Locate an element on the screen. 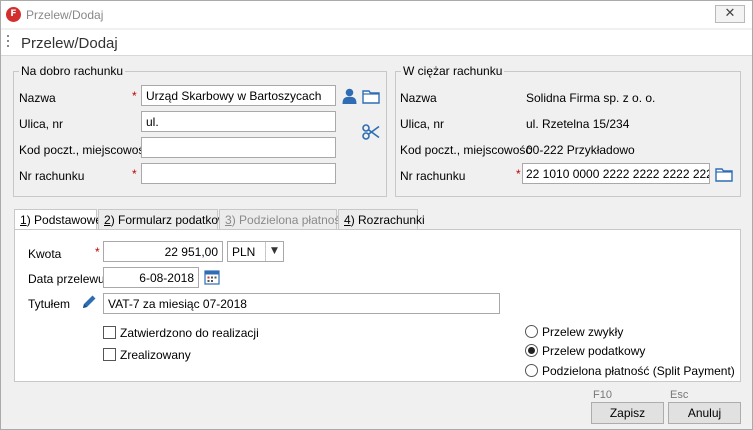 The height and width of the screenshot is (430, 753). scissors-icon is located at coordinates (371, 132).